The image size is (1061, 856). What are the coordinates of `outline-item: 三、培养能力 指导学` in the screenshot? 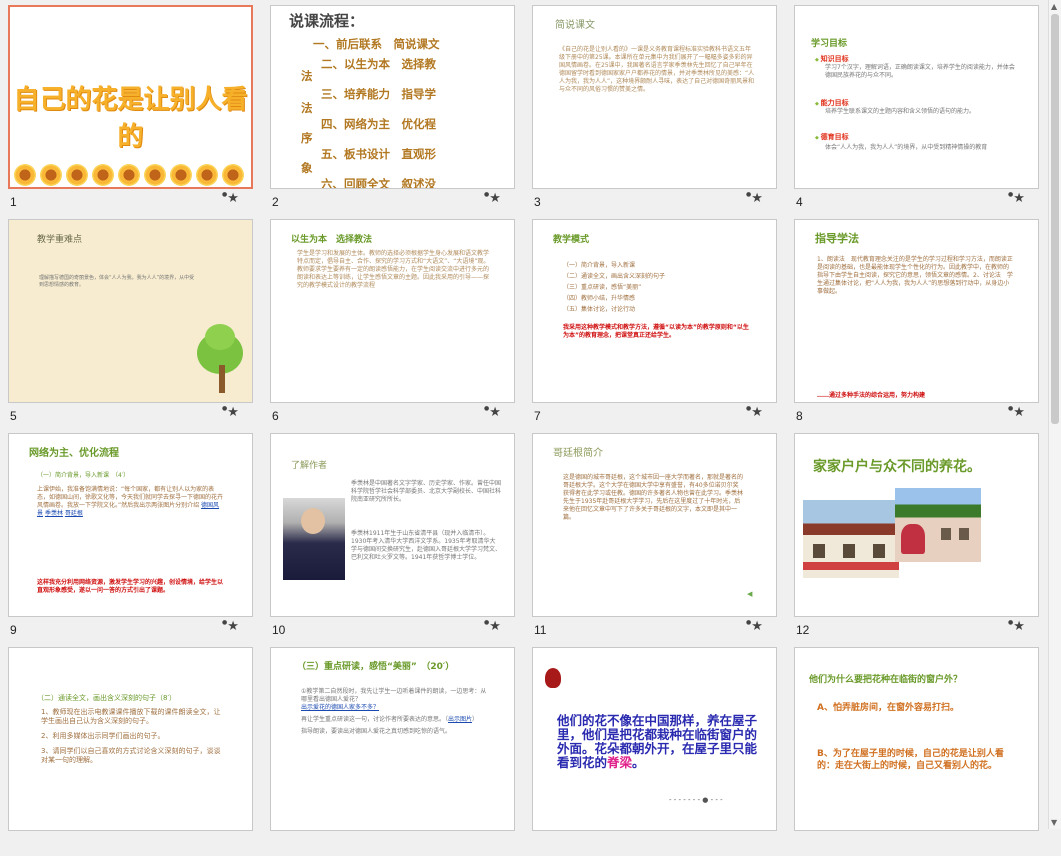 It's located at (378, 94).